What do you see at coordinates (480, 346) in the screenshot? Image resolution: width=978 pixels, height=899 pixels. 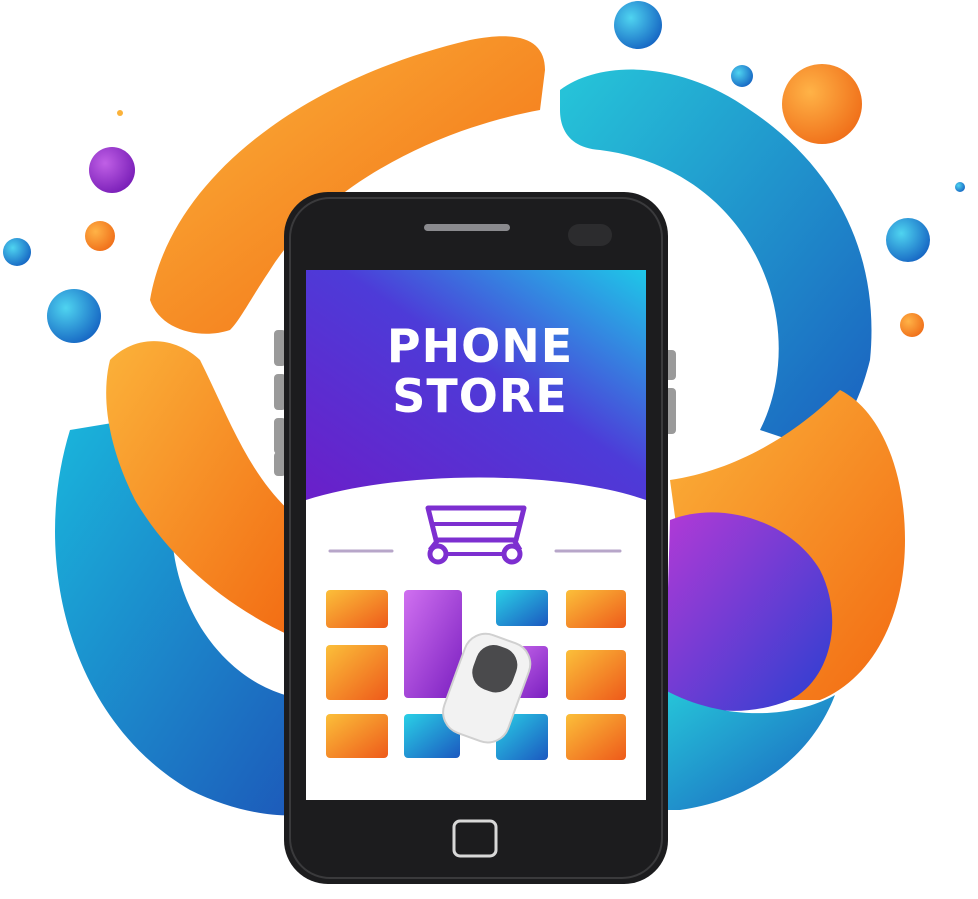 I see `screen-title-line1: PHONE` at bounding box center [480, 346].